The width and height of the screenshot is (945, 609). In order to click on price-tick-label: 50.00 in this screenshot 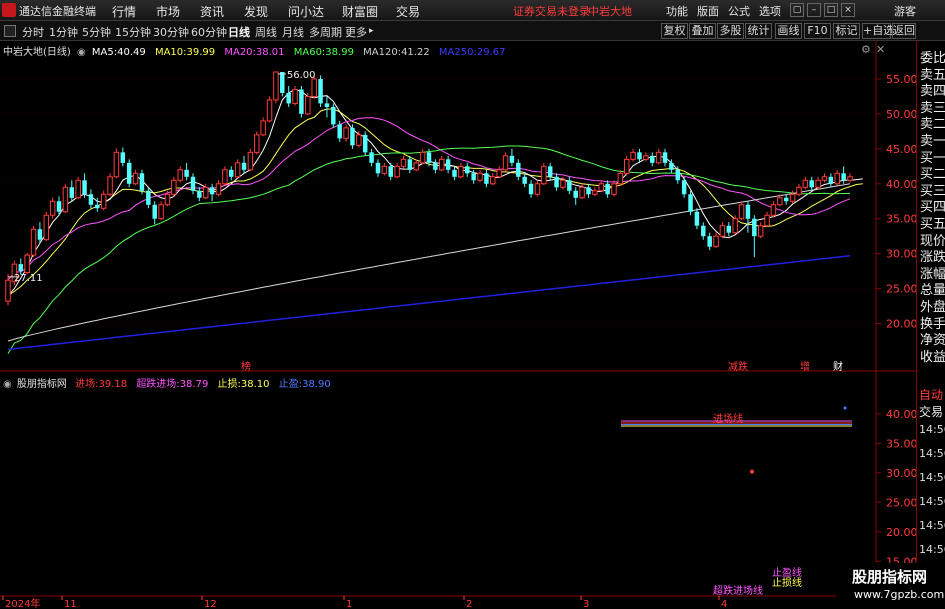, I will do `click(901, 114)`.